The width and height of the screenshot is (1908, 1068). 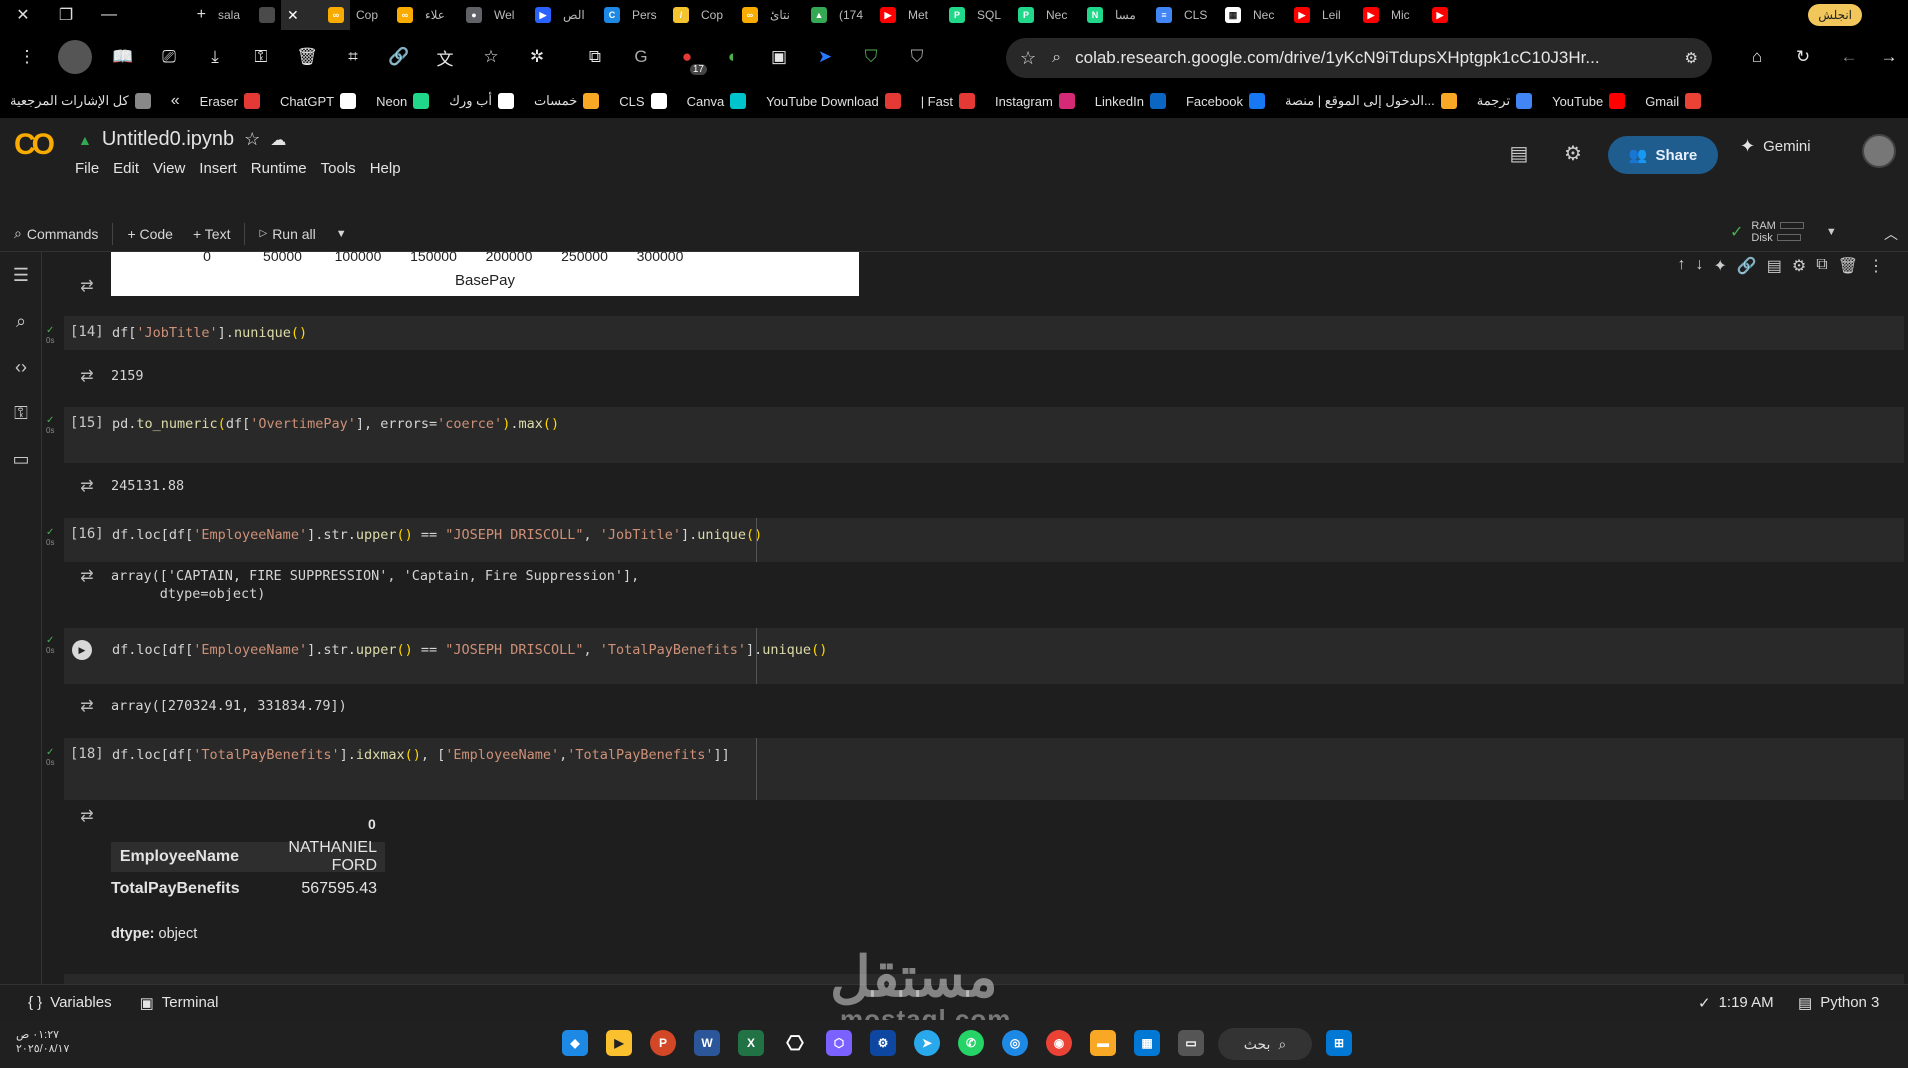 I want to click on table-of-contents-icon: ☰, so click(x=21, y=275).